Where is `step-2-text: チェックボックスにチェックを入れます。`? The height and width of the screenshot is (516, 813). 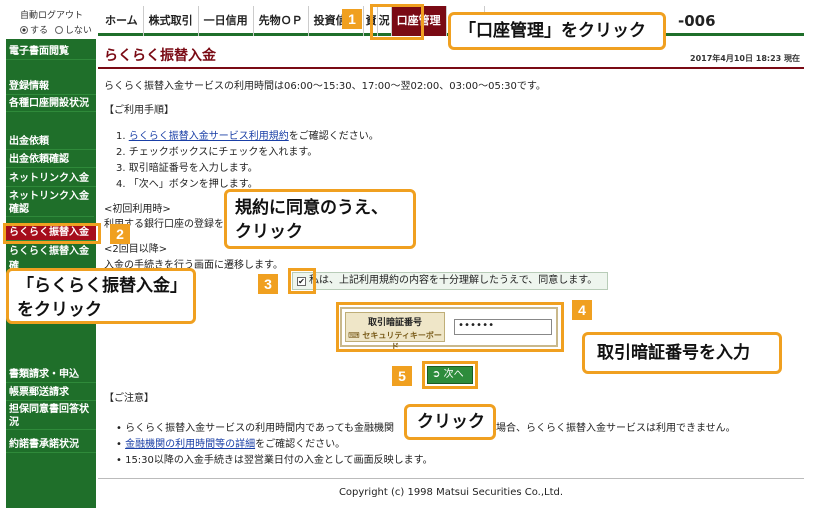
step-2-text: チェックボックスにチェックを入れます。 is located at coordinates (223, 152).